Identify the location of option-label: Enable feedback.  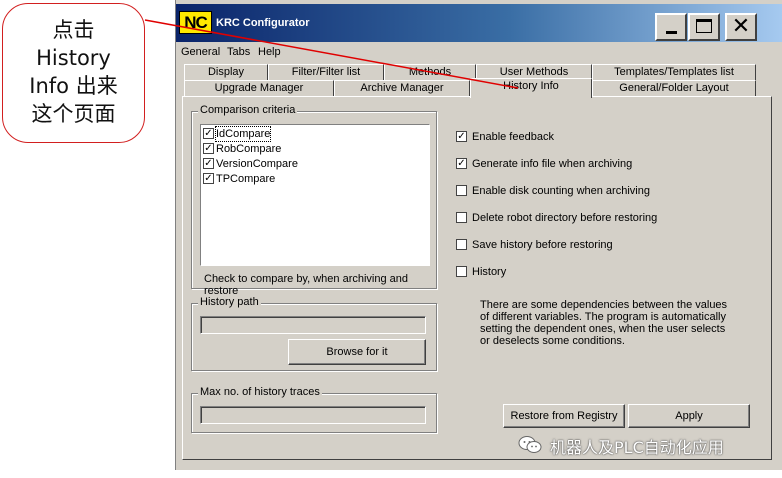
(513, 137).